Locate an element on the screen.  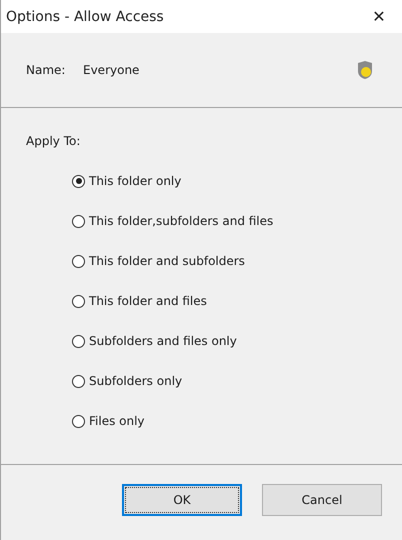
radio-option: This folder only is located at coordinates (224, 181).